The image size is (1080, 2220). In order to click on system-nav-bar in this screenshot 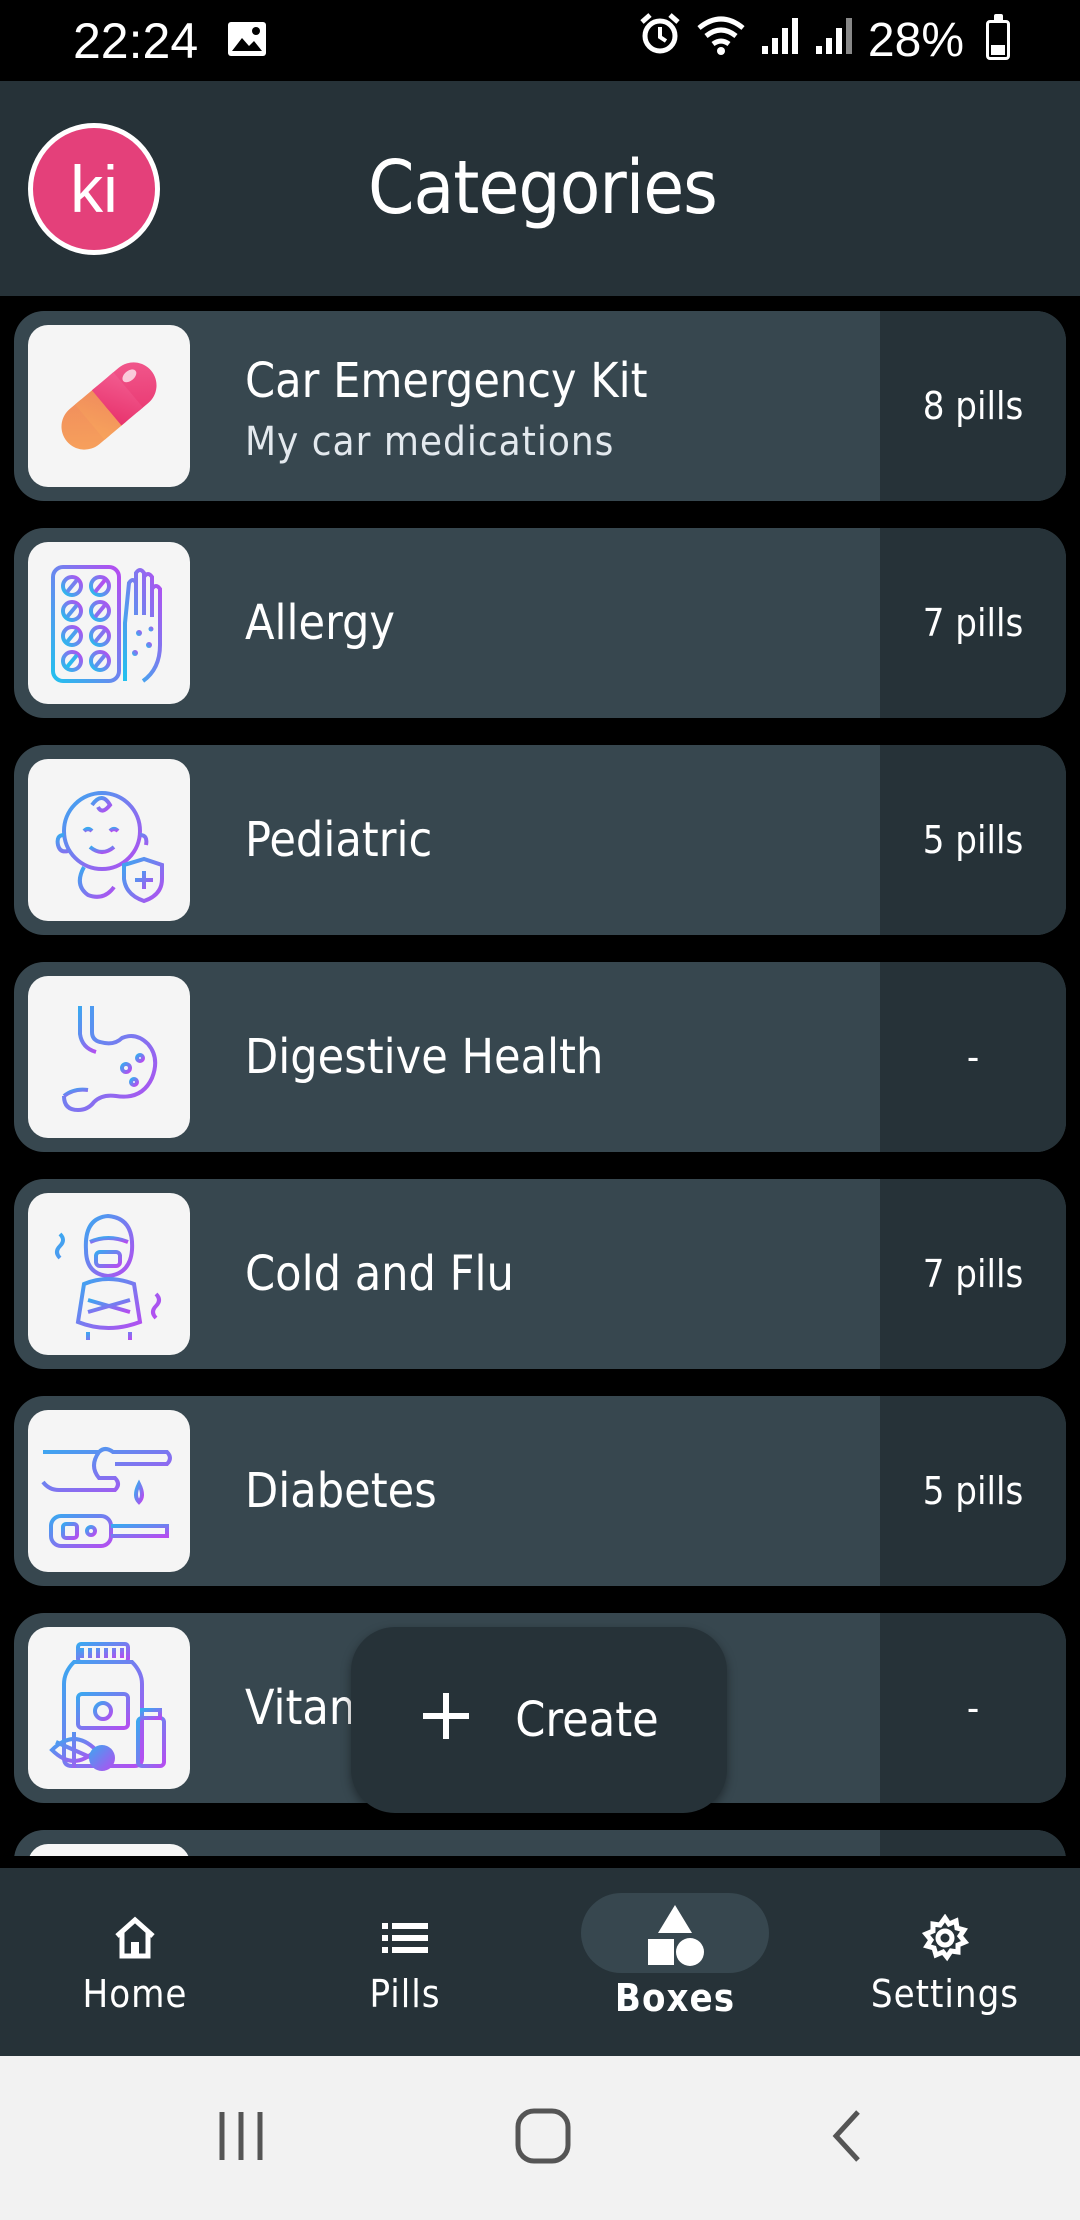, I will do `click(540, 2138)`.